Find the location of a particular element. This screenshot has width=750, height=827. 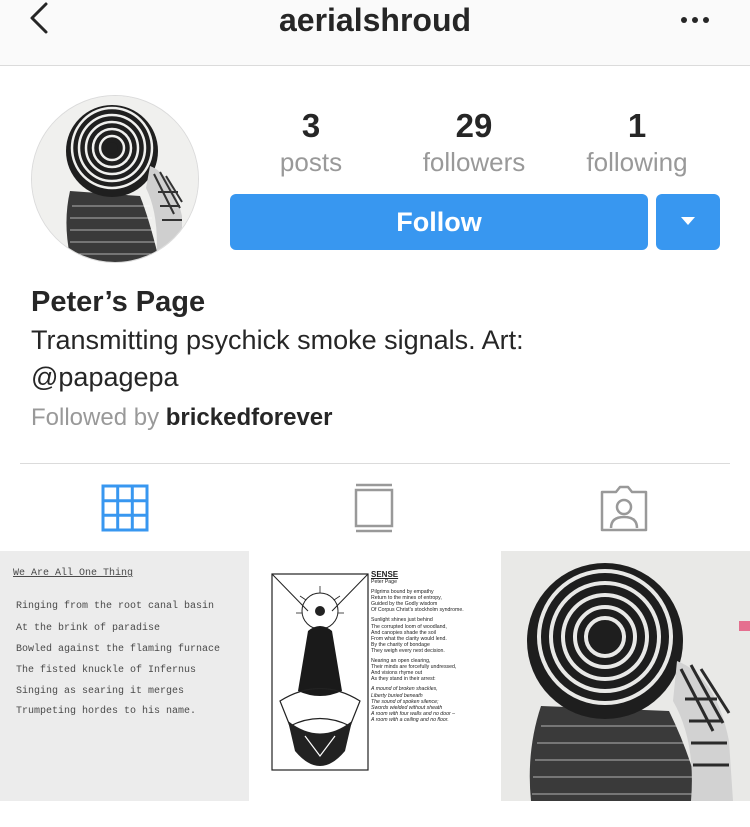

suggested-accounts-button is located at coordinates (688, 222).